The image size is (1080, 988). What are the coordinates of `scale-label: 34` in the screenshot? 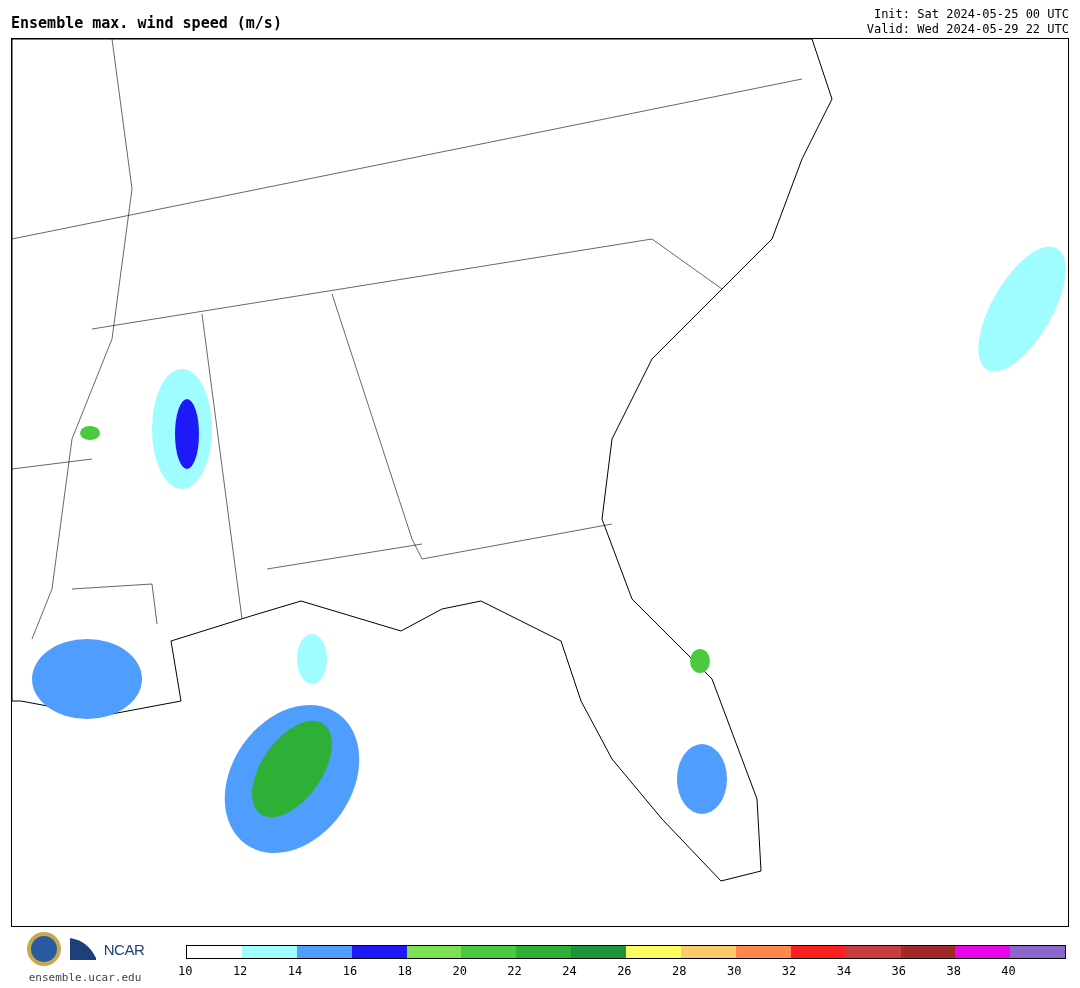 It's located at (844, 971).